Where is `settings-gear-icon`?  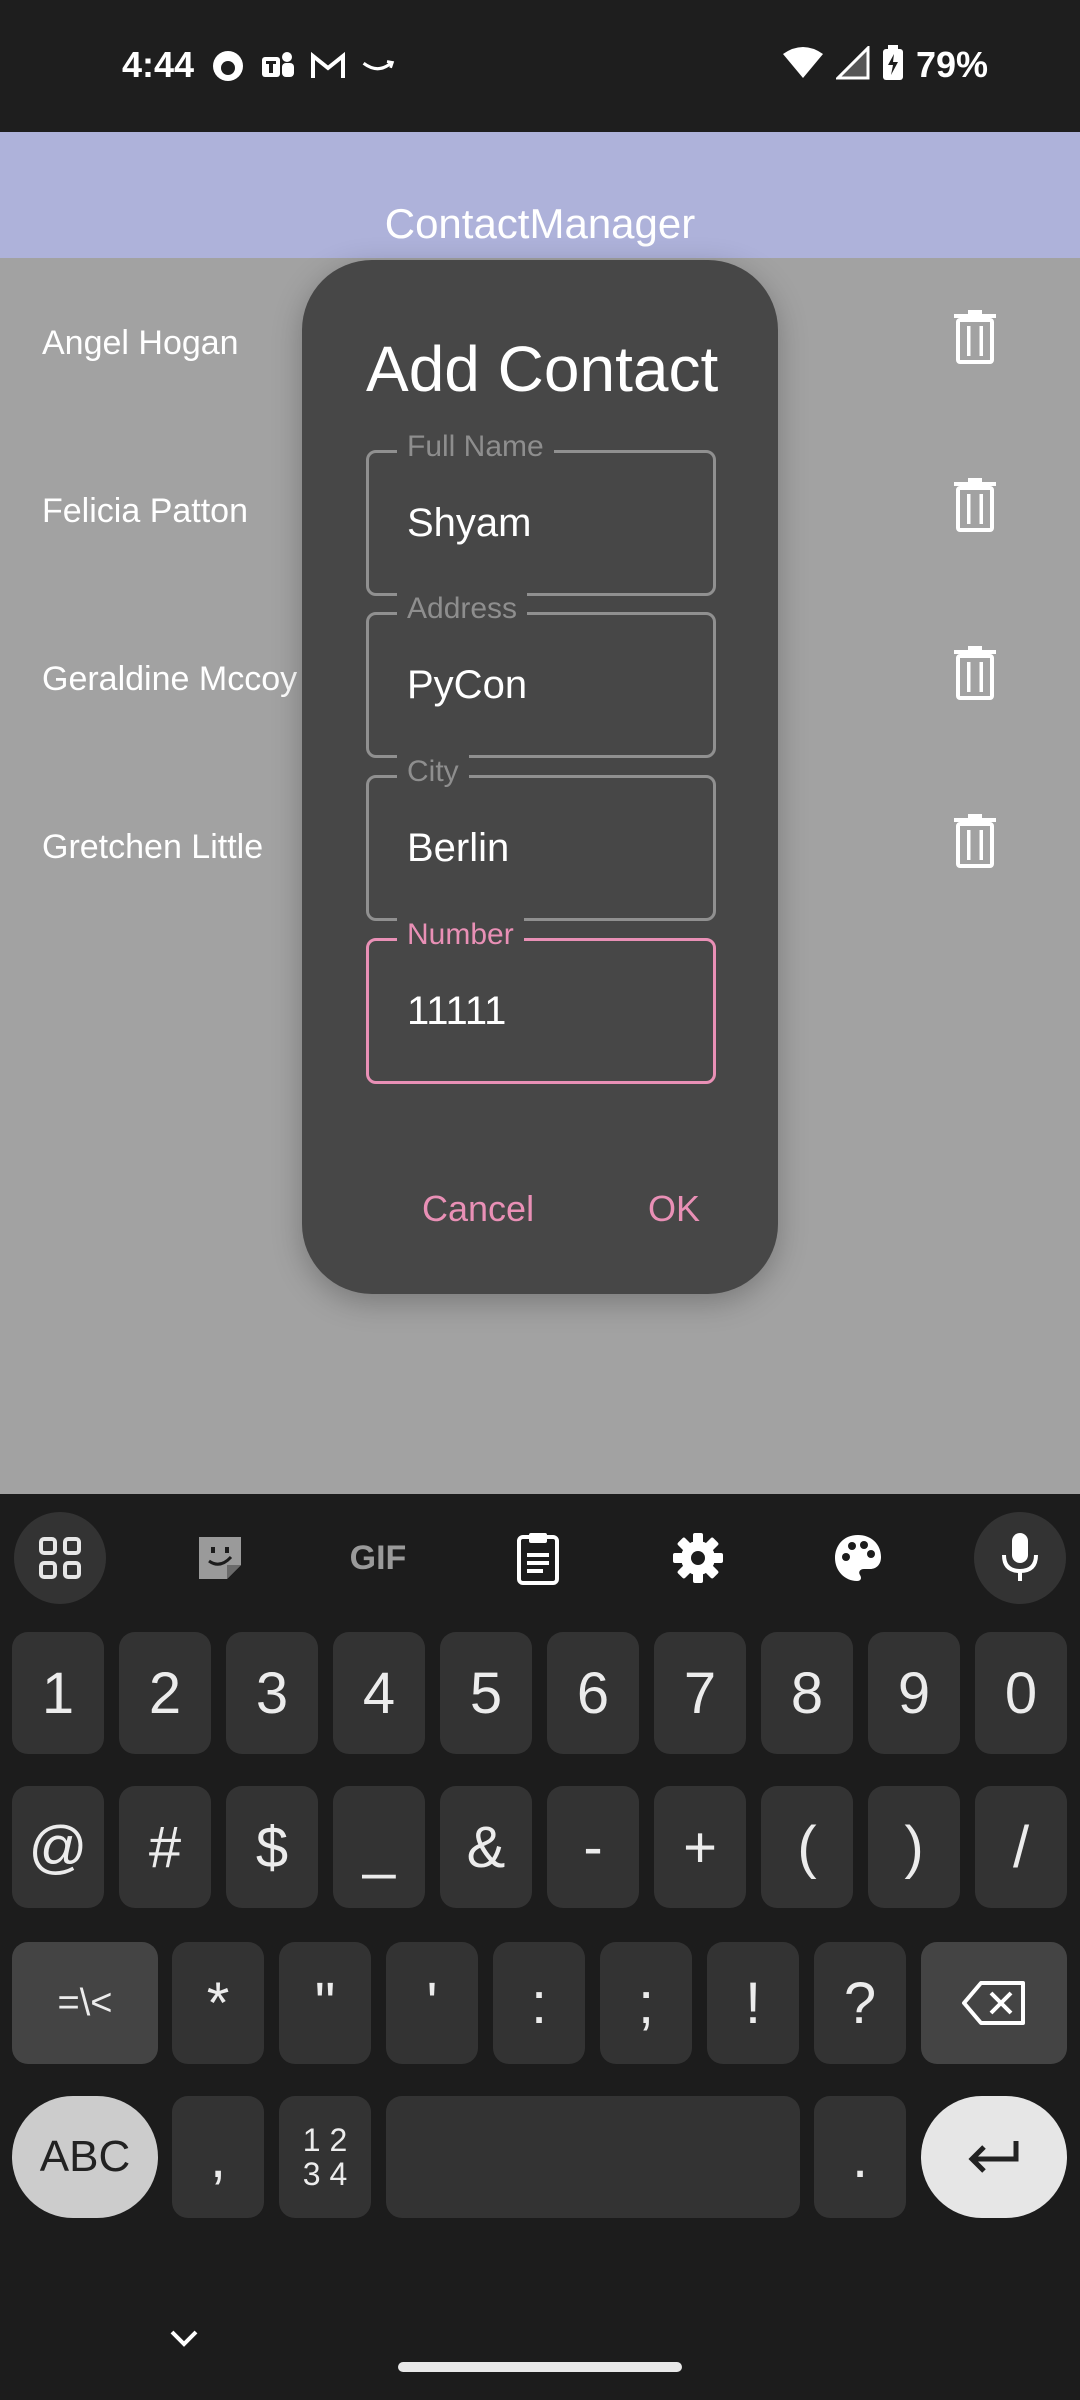
settings-gear-icon is located at coordinates (698, 1558).